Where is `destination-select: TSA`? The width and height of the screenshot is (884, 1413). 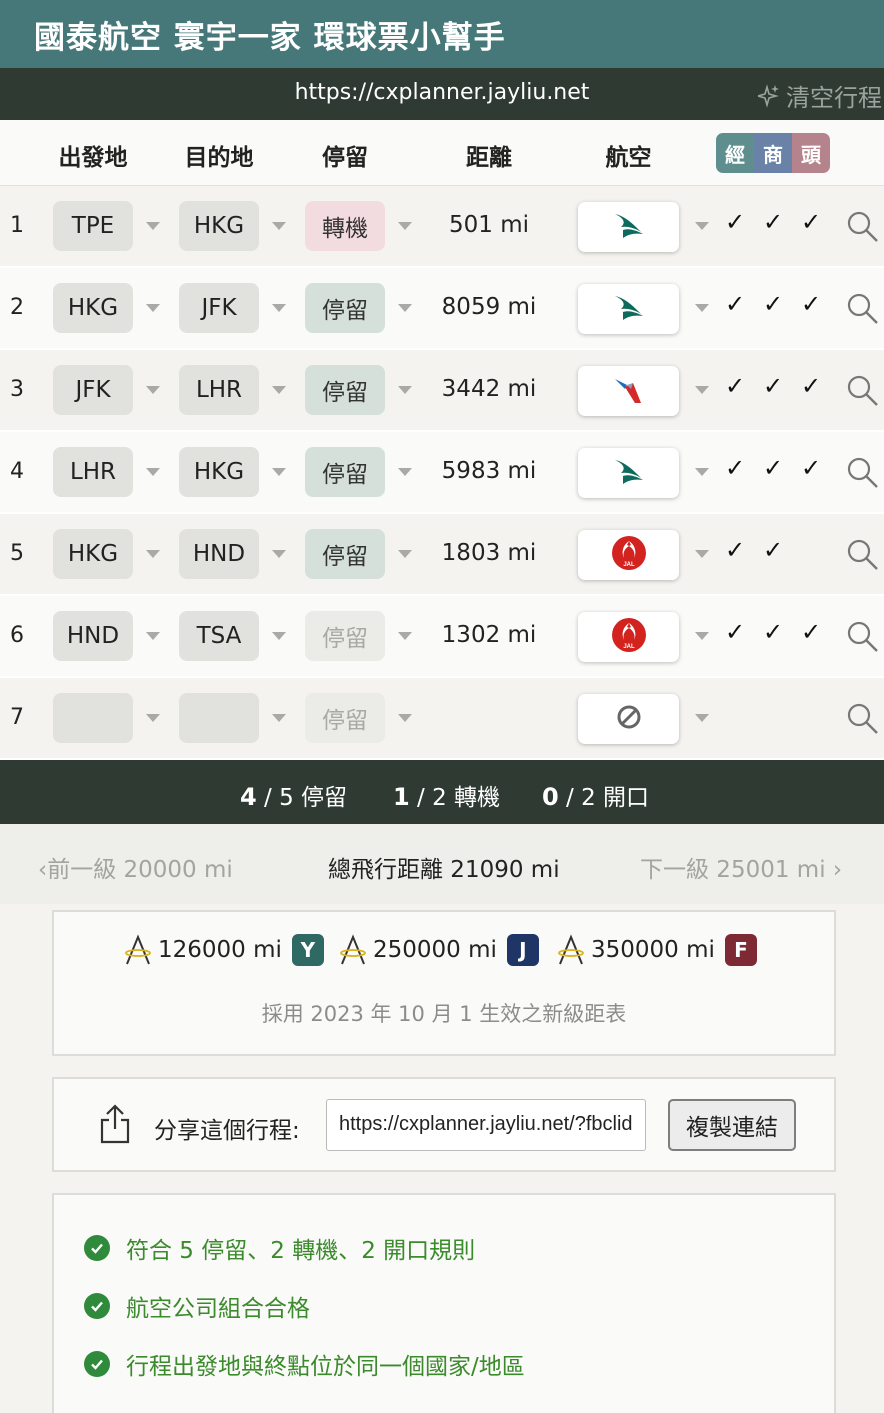
destination-select: TSA is located at coordinates (219, 636).